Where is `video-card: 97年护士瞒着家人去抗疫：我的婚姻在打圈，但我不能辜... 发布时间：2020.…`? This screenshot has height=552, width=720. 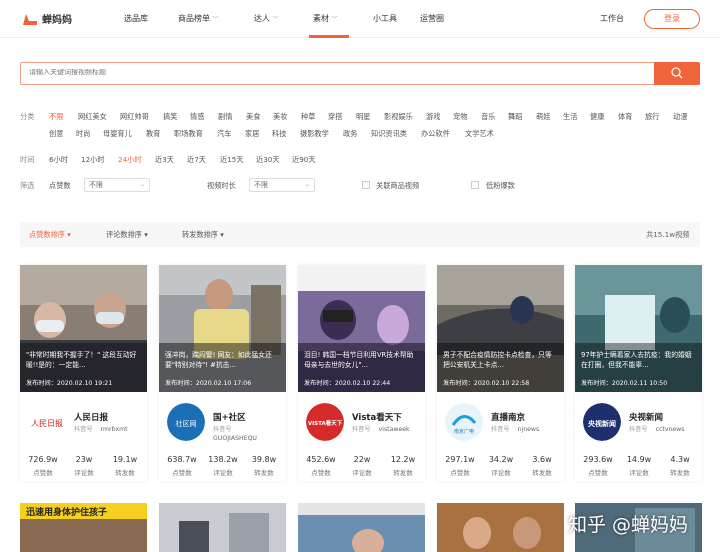
video-card: 97年护士瞒着家人去抗疫：我的婚姻在打圈，但我不能辜... 发布时间：2020.… is located at coordinates (638, 373).